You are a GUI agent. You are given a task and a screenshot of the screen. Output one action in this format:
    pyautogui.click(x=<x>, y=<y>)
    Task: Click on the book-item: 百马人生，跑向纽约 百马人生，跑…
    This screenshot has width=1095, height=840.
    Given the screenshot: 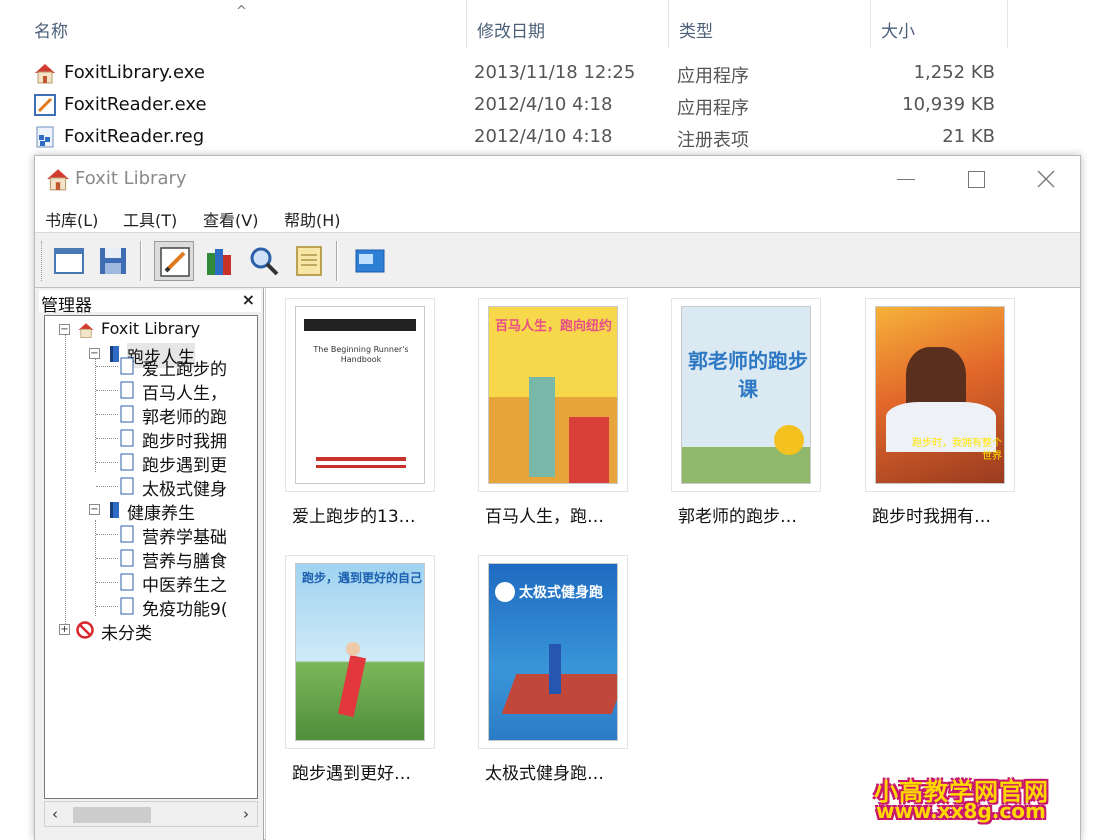 What is the action you would take?
    pyautogui.click(x=560, y=428)
    